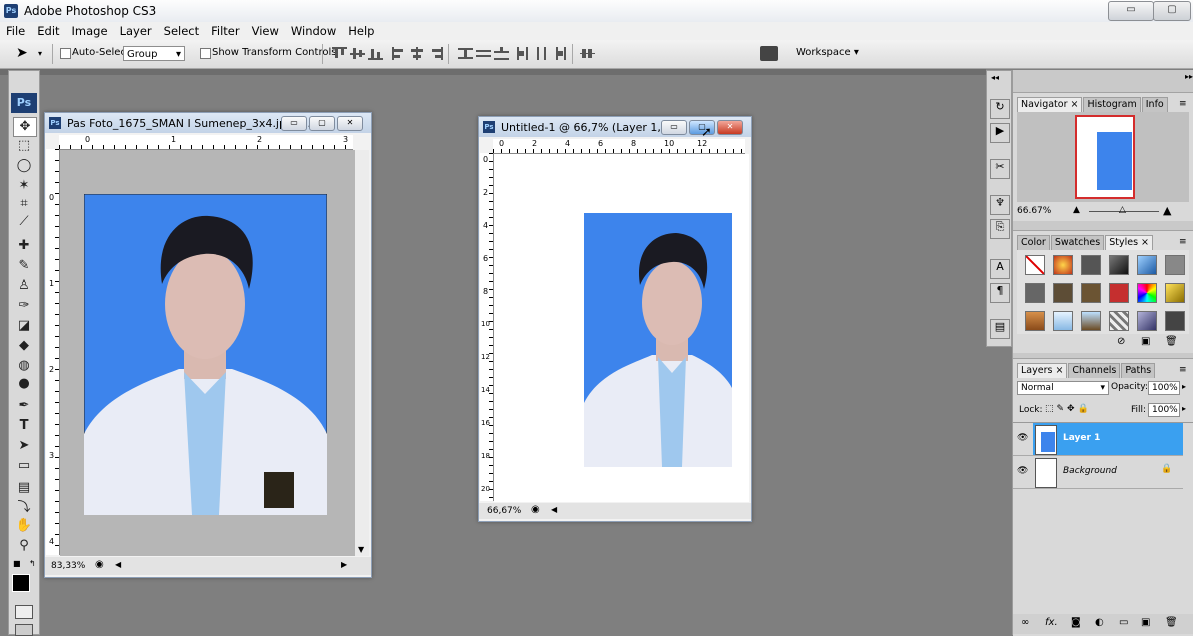 The width and height of the screenshot is (1193, 636). What do you see at coordinates (1164, 410) in the screenshot?
I see `fill-input: 100%` at bounding box center [1164, 410].